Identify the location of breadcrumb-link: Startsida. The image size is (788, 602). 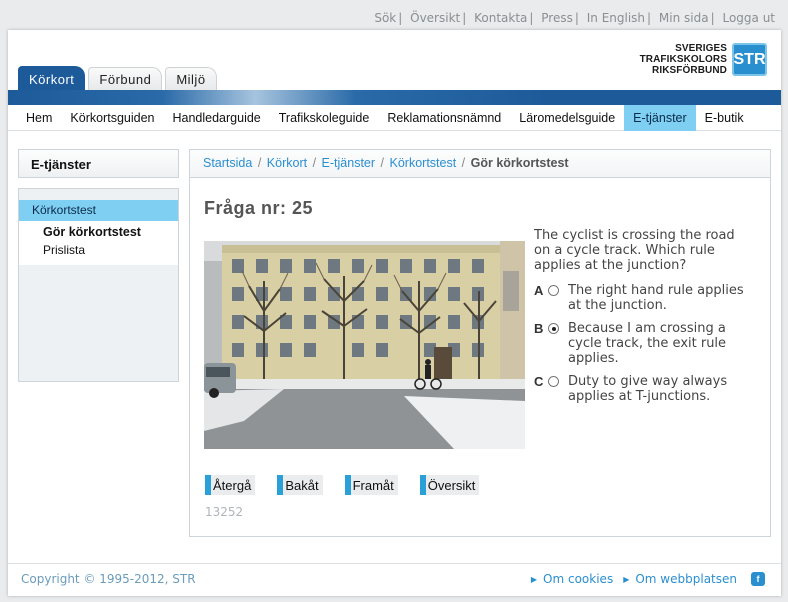
(227, 163).